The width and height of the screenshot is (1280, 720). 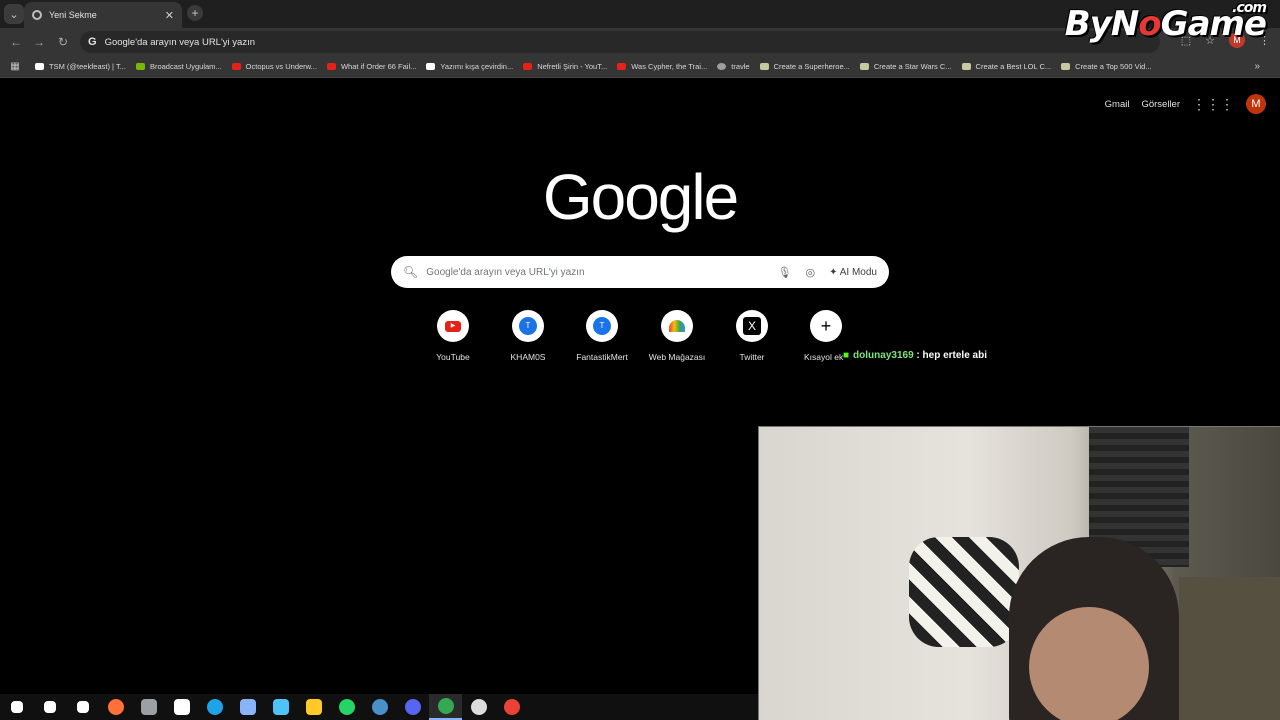 I want to click on bookmarks-overflow-icon: », so click(x=1257, y=66).